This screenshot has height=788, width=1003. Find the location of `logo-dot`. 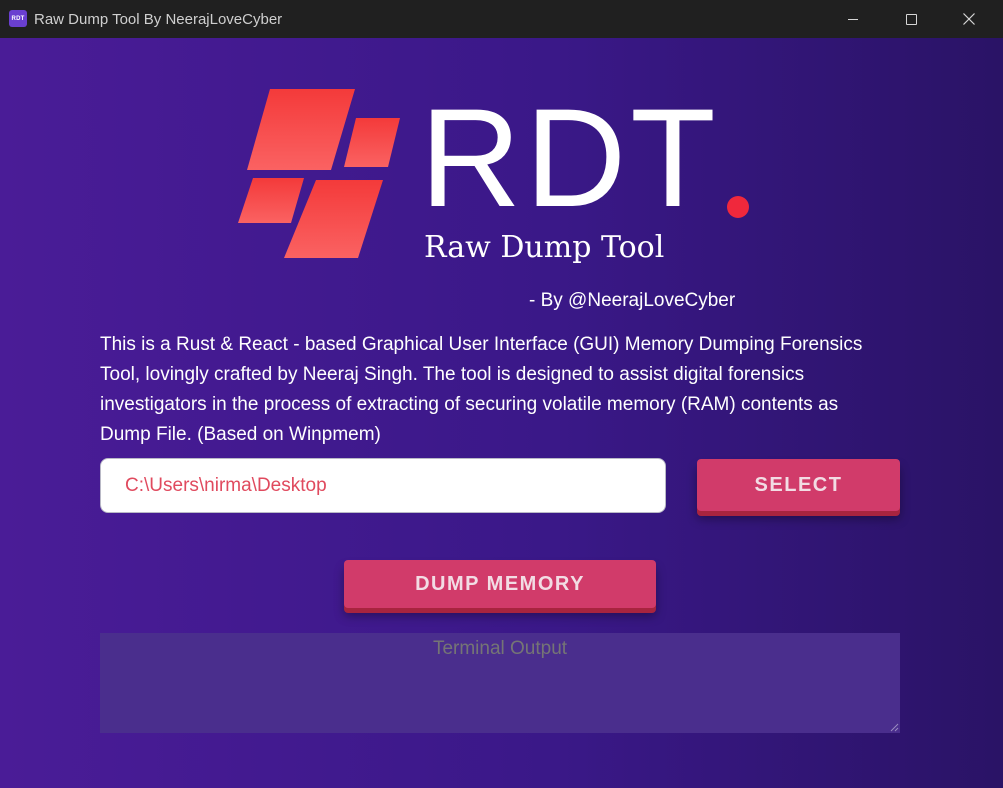

logo-dot is located at coordinates (738, 207).